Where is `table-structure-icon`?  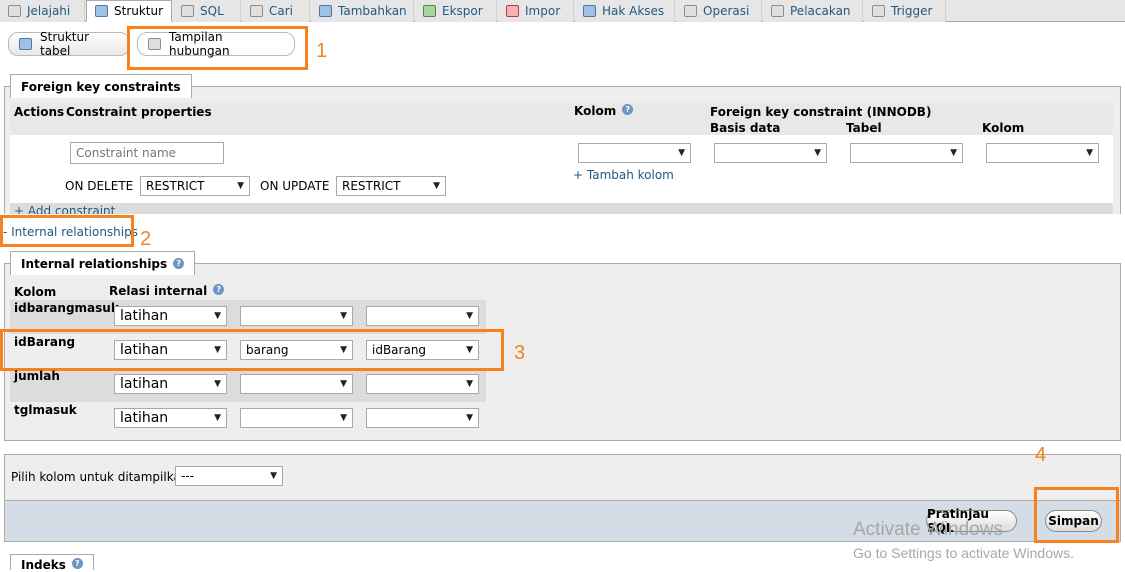
table-structure-icon is located at coordinates (25, 44).